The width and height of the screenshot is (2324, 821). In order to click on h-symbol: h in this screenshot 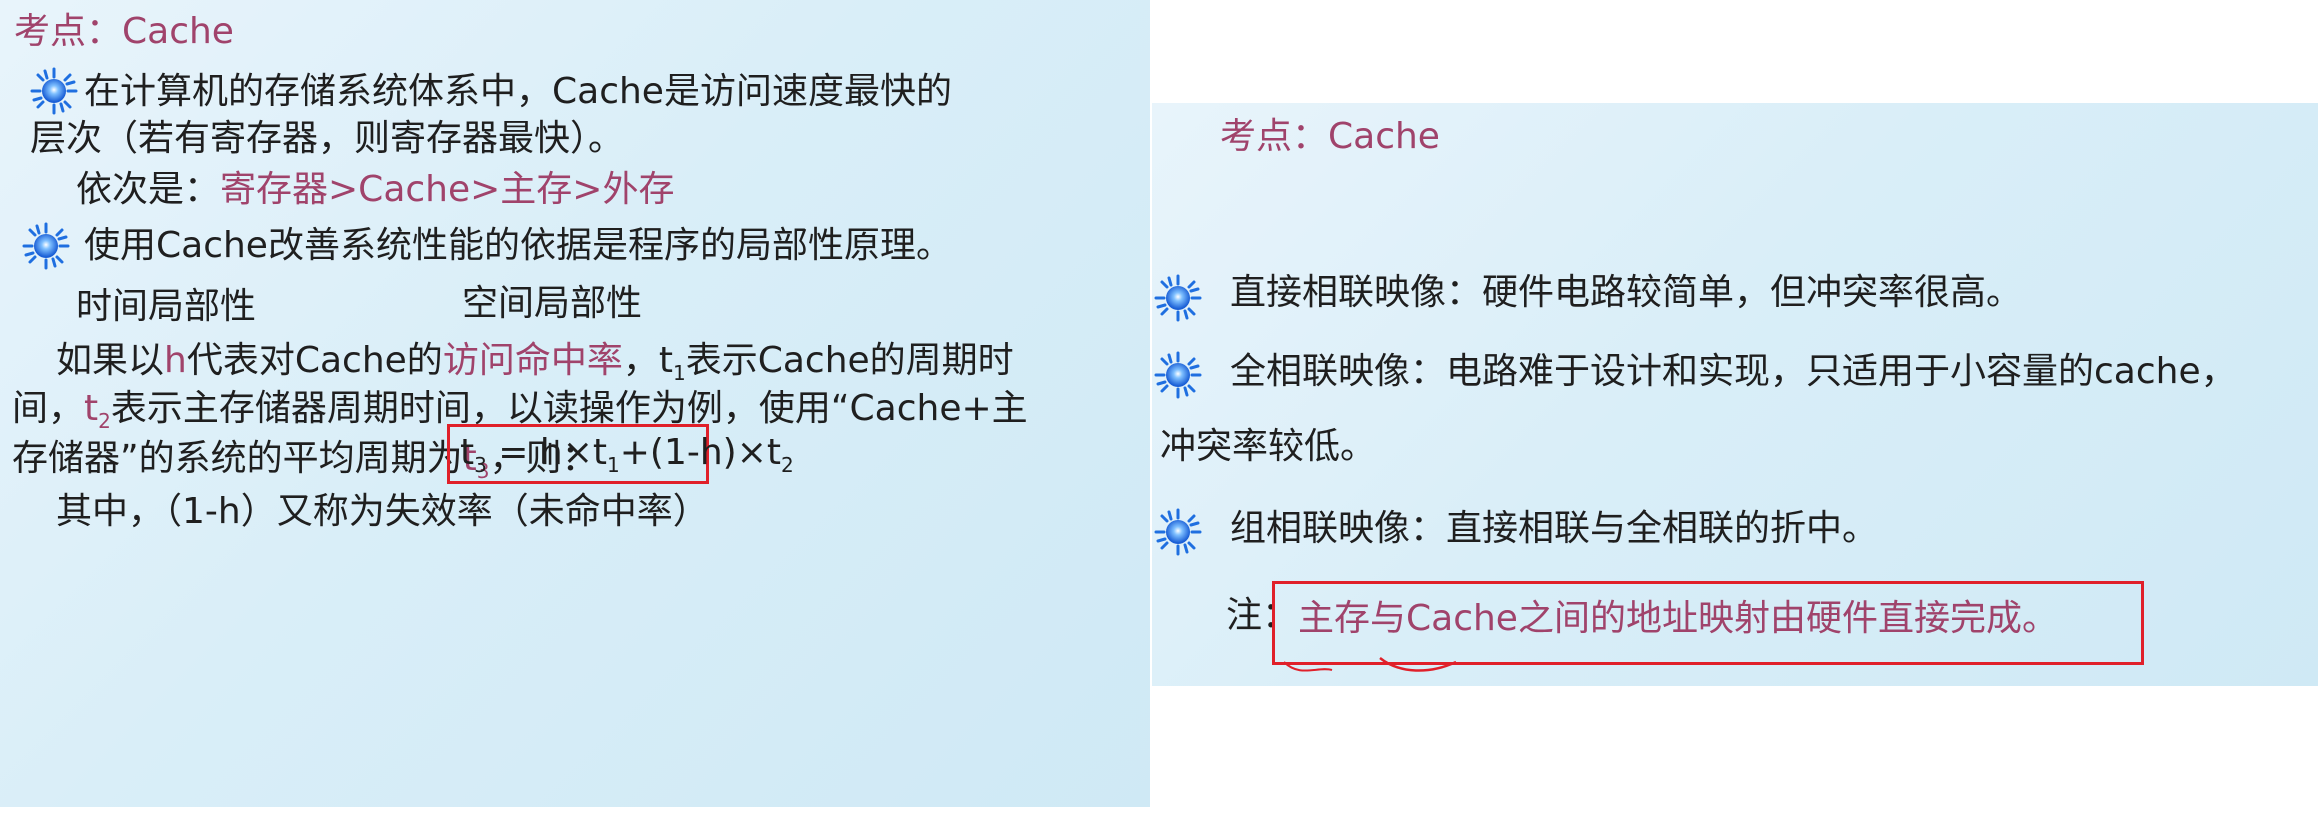, I will do `click(175, 360)`.